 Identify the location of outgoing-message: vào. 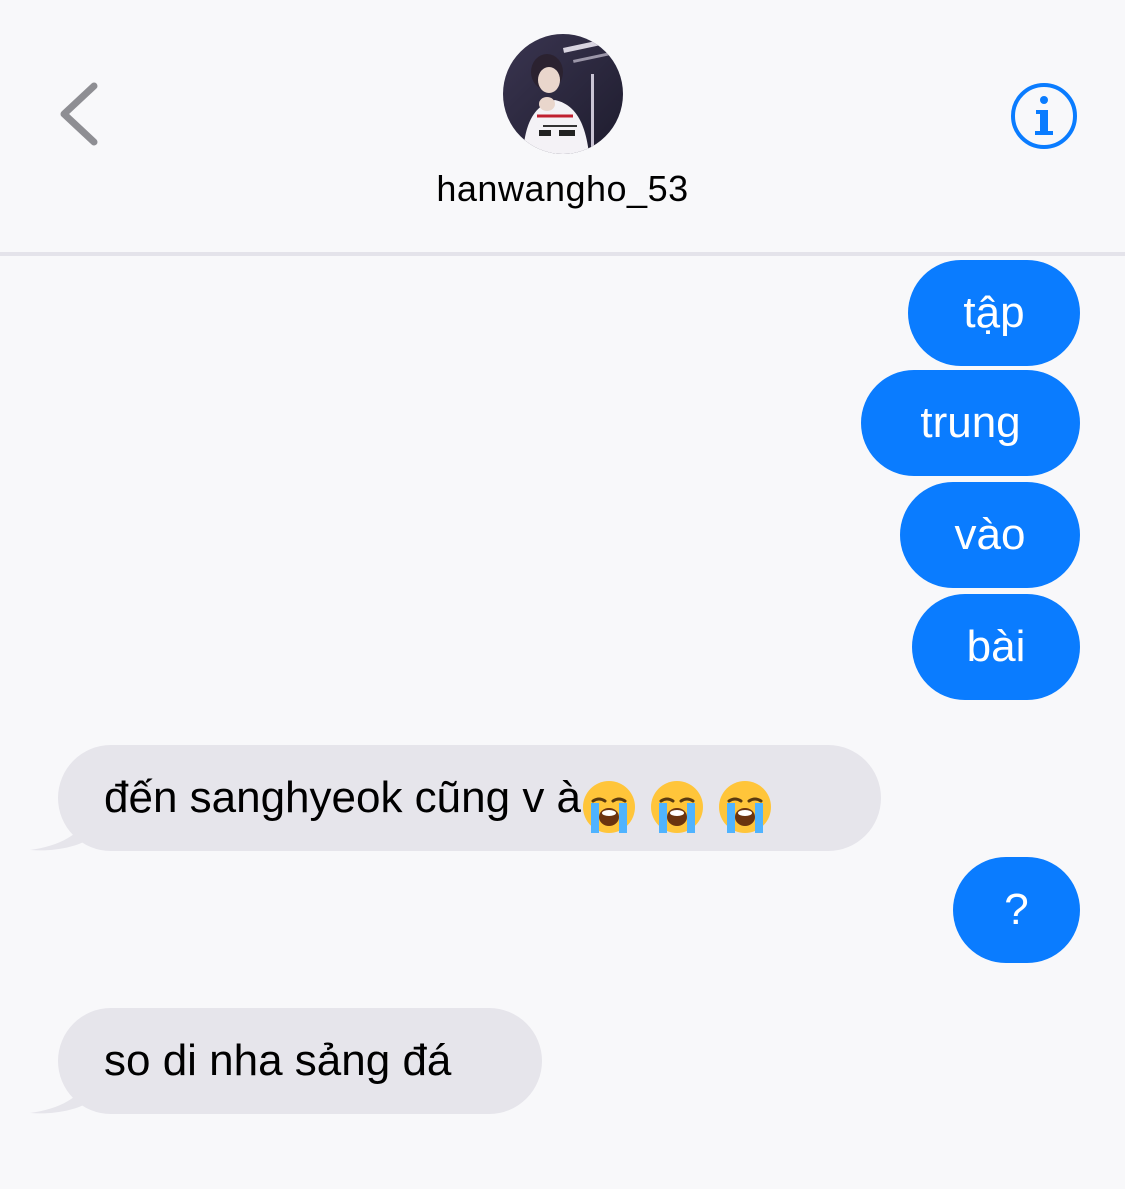
(990, 535).